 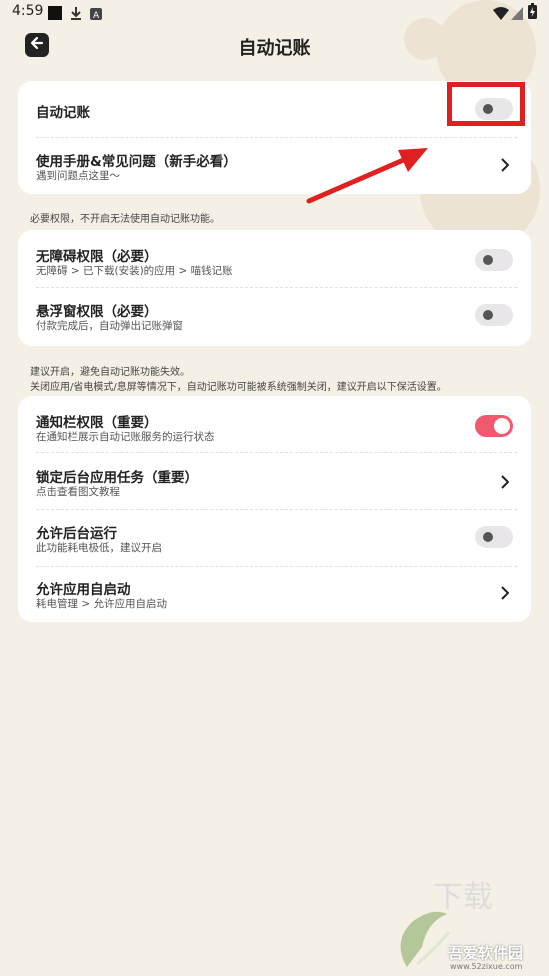 I want to click on status-time: 4:59, so click(x=28, y=11).